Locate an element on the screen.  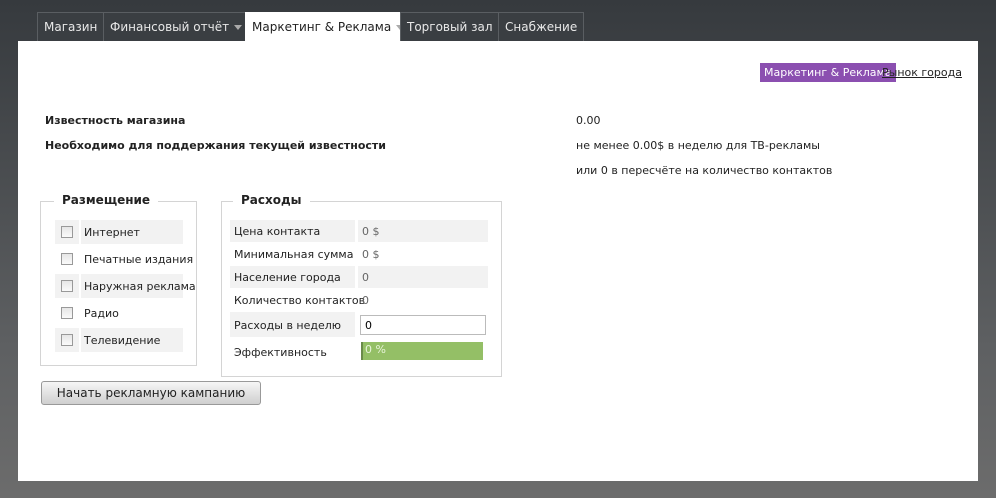
expenses-title: Расходы is located at coordinates (271, 200).